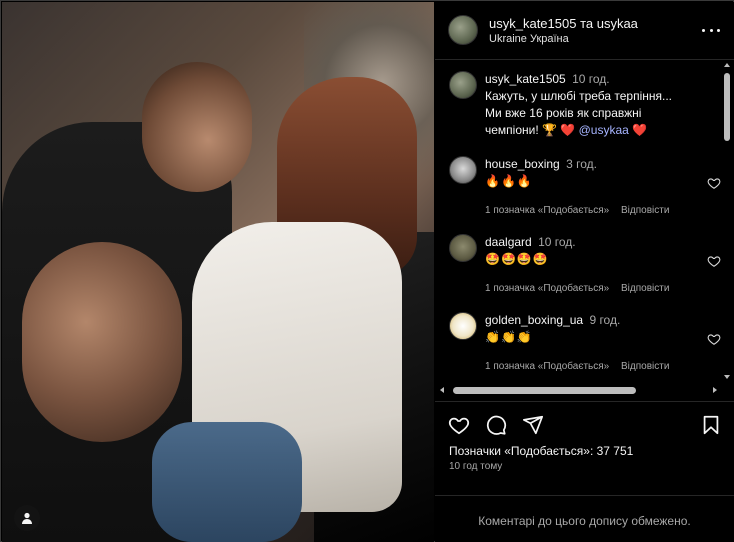 The image size is (734, 542). I want to click on caption-line-3: чемпіони!, so click(512, 130).